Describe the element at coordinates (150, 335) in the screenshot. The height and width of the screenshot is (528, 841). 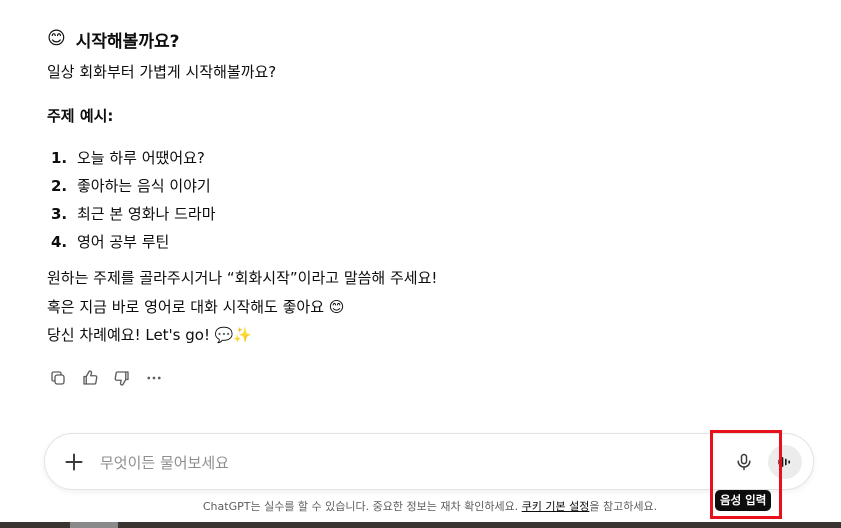
I see `closing-line: 당신 차례예요! Let's go! 💬✨` at that location.